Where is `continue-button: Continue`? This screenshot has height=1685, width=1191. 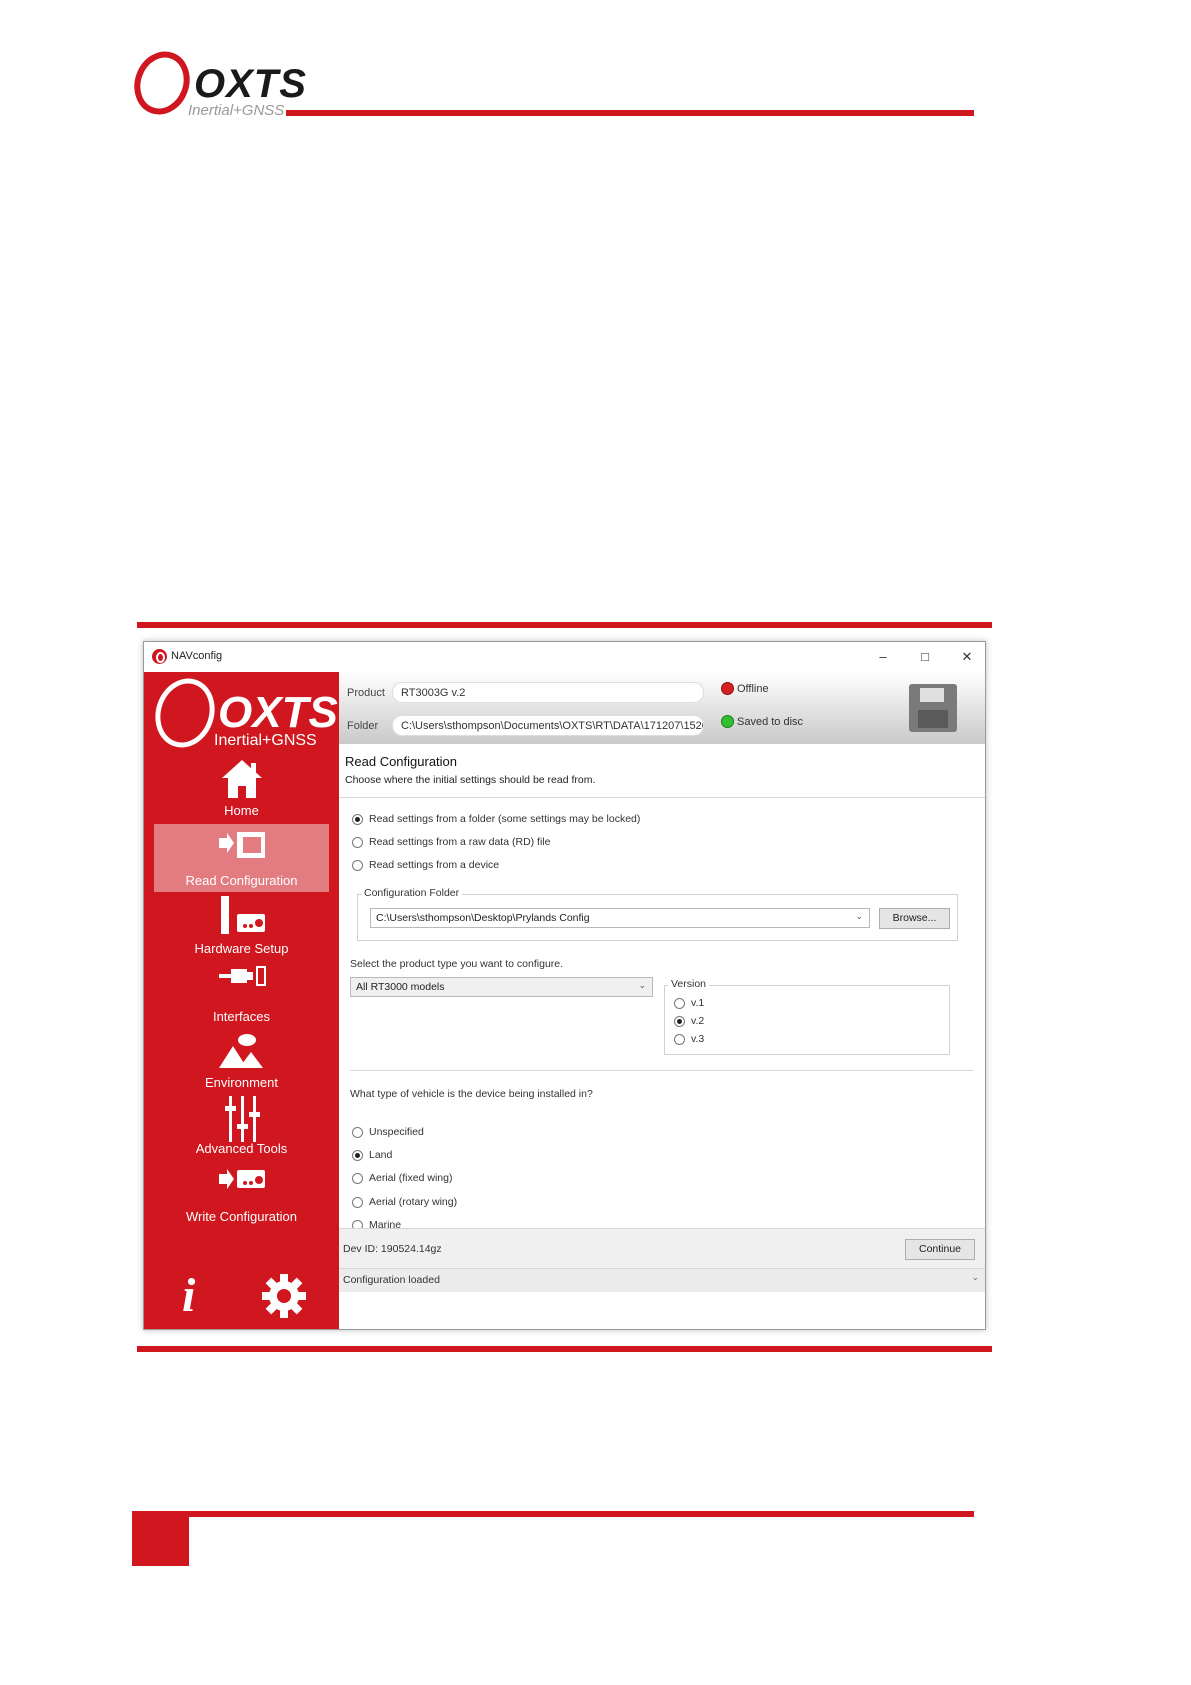 continue-button: Continue is located at coordinates (940, 1249).